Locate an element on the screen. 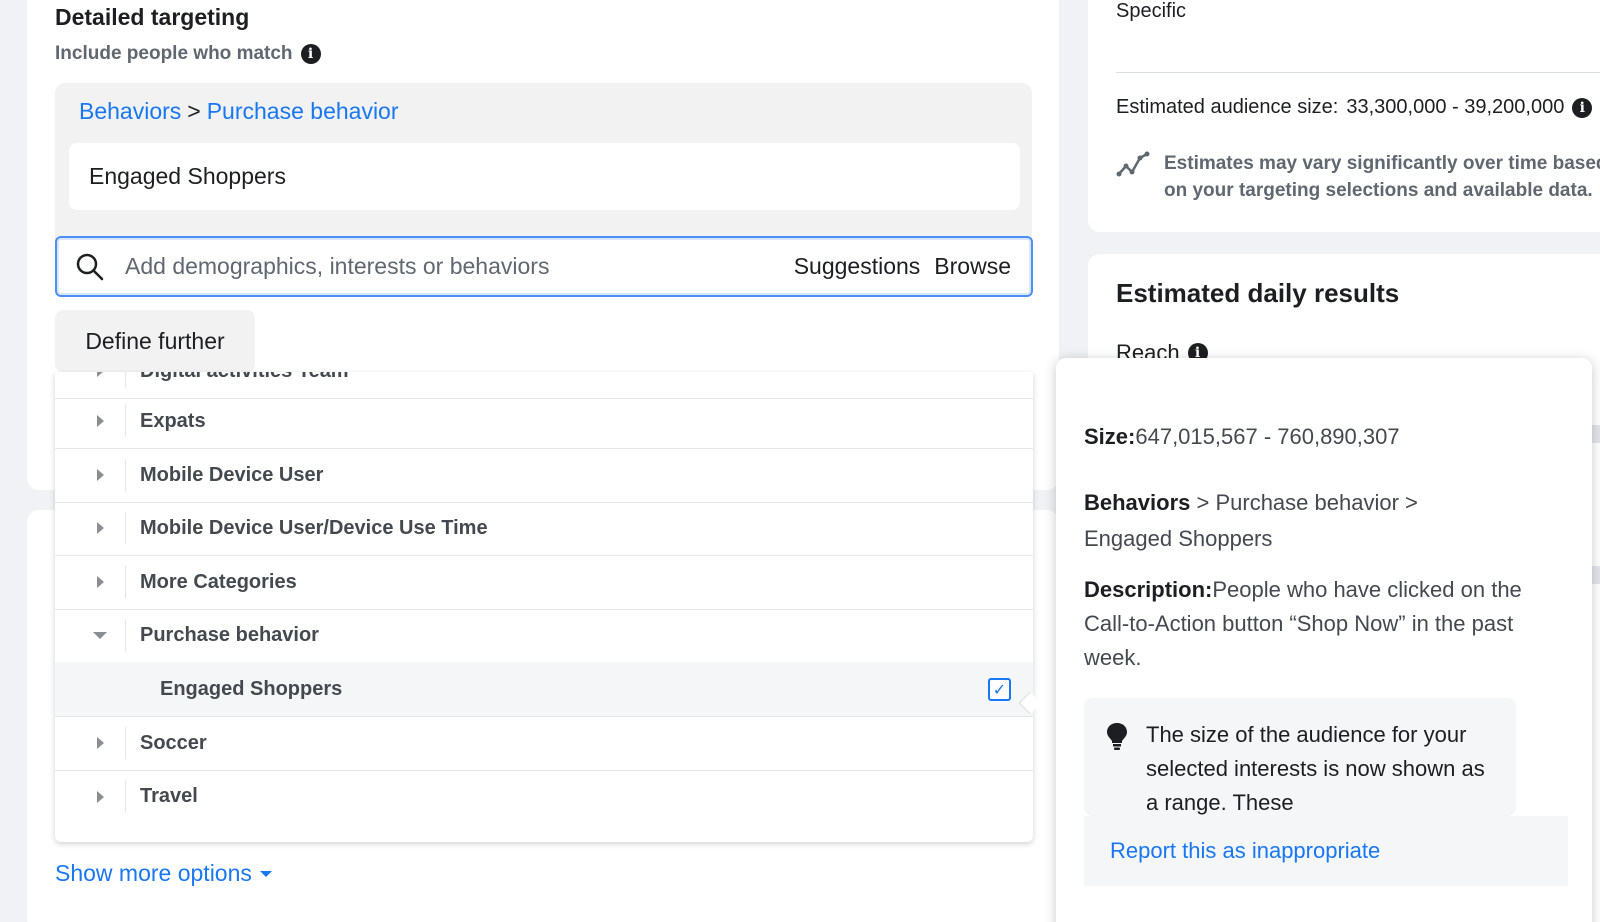  browse-button: Browse is located at coordinates (972, 266).